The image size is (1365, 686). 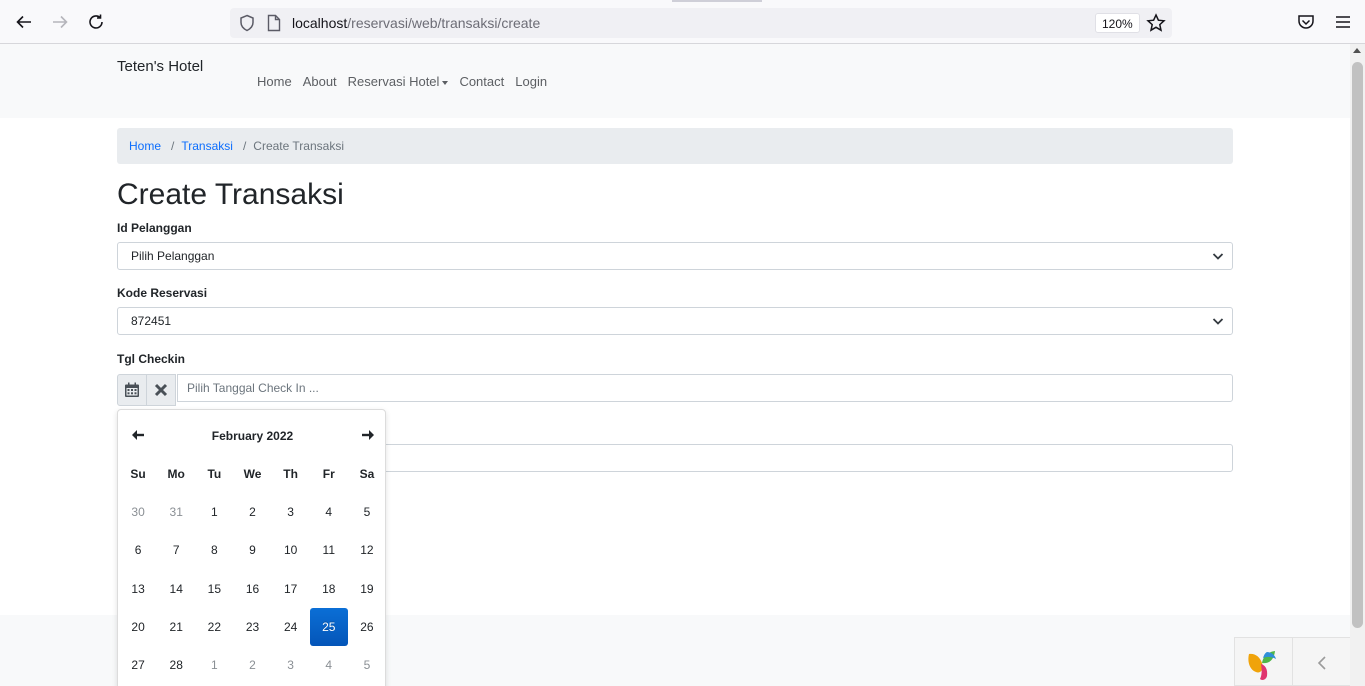 What do you see at coordinates (214, 474) in the screenshot?
I see `weekday-header: Tu` at bounding box center [214, 474].